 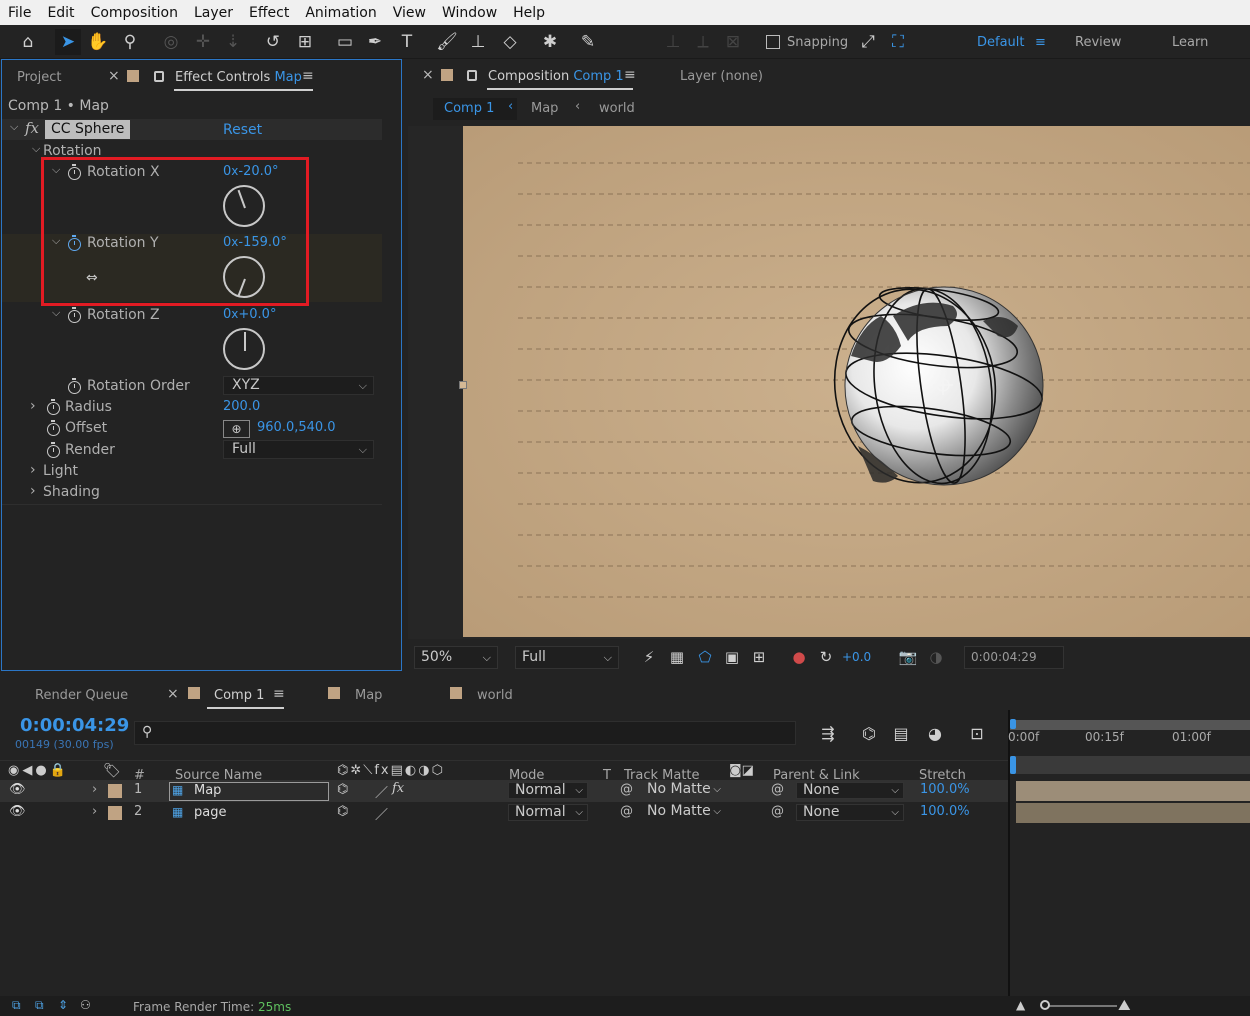 What do you see at coordinates (705, 657) in the screenshot?
I see `mask-path-icon: ⬠` at bounding box center [705, 657].